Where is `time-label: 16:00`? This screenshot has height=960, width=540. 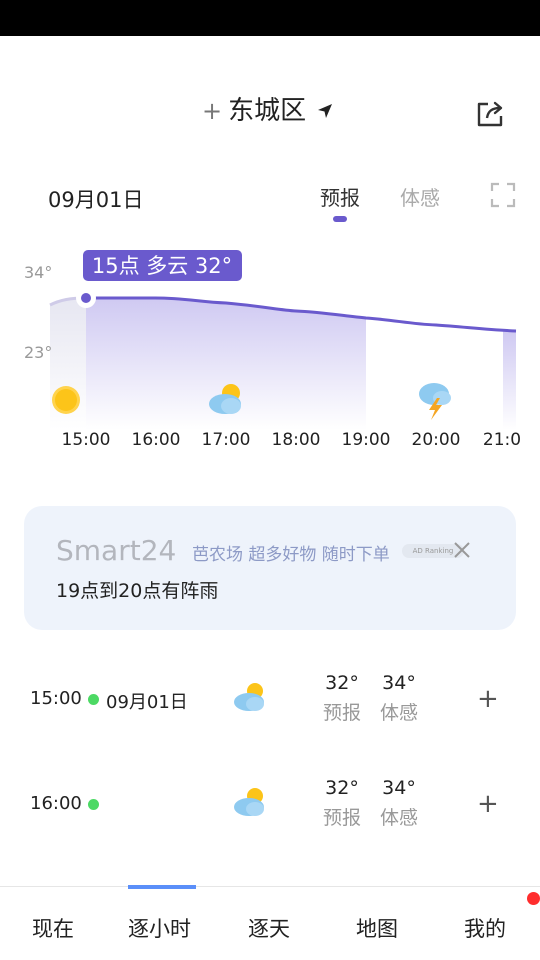 time-label: 16:00 is located at coordinates (156, 440).